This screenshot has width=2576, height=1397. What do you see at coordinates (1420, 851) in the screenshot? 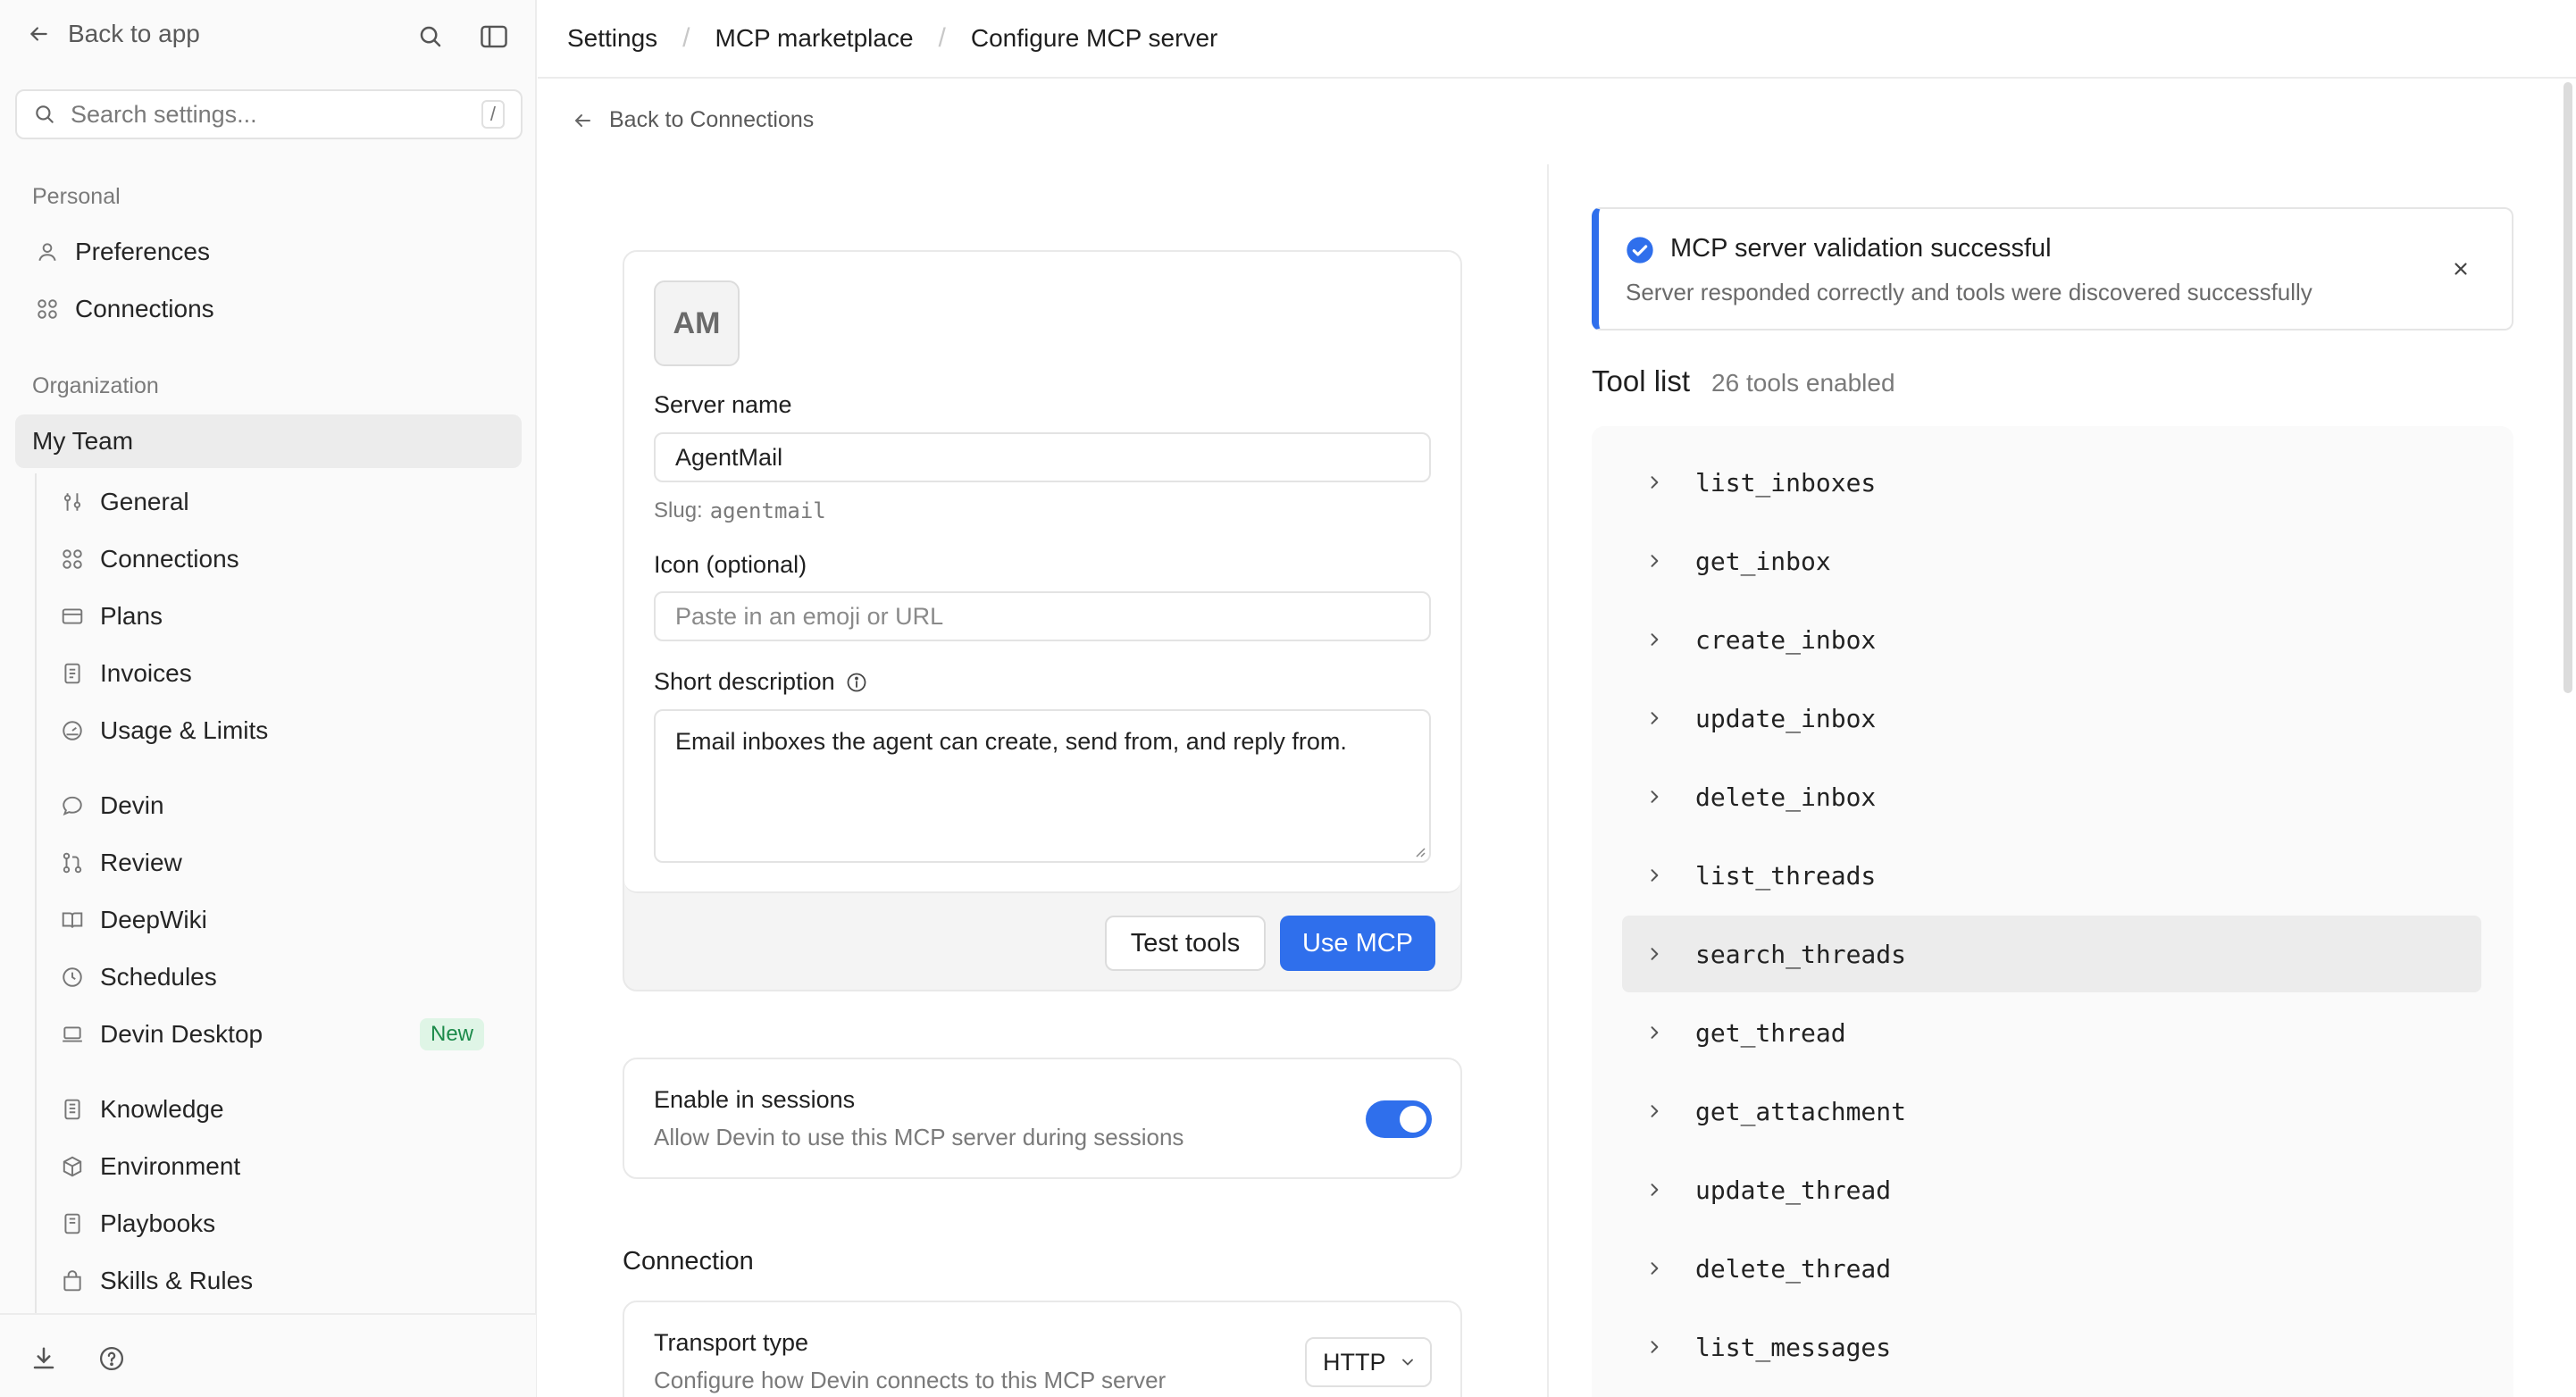
I see `resize-handle-icon` at bounding box center [1420, 851].